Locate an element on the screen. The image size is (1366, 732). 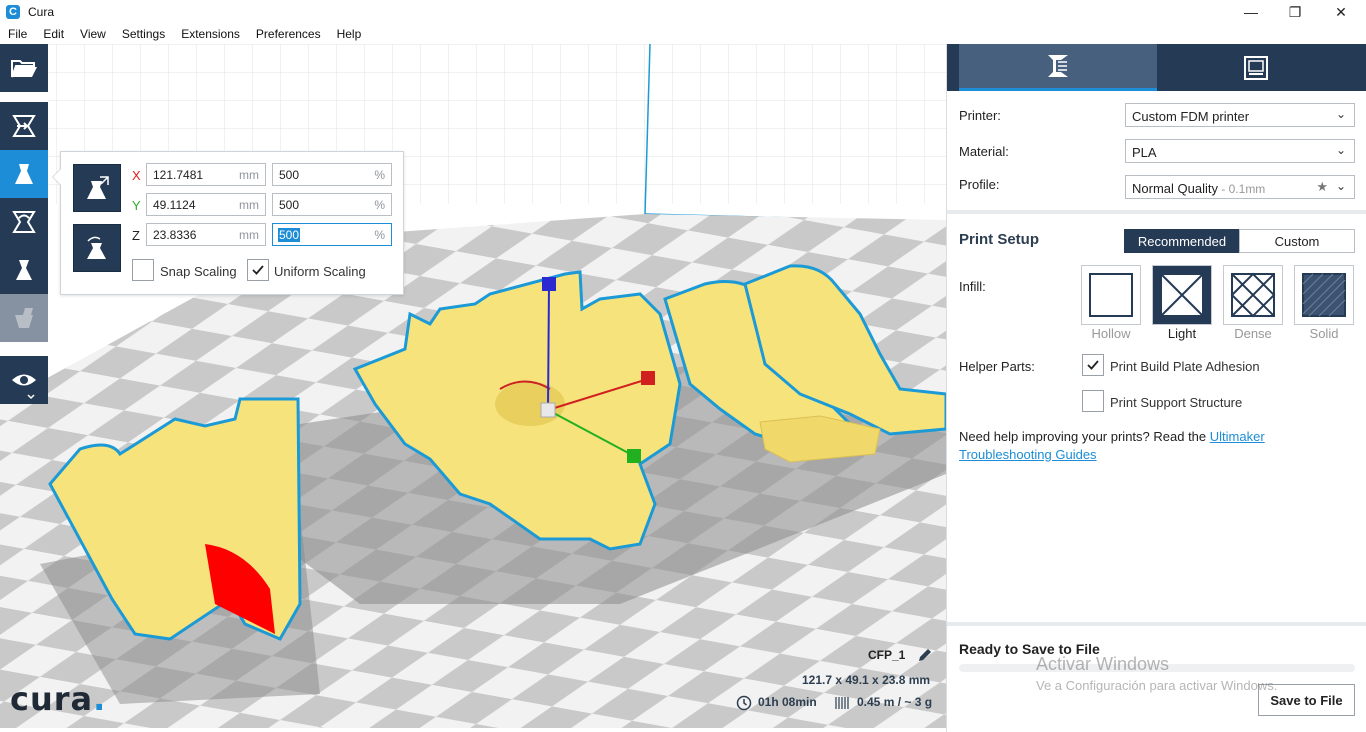
print-setup-title: Print Setup is located at coordinates (999, 239).